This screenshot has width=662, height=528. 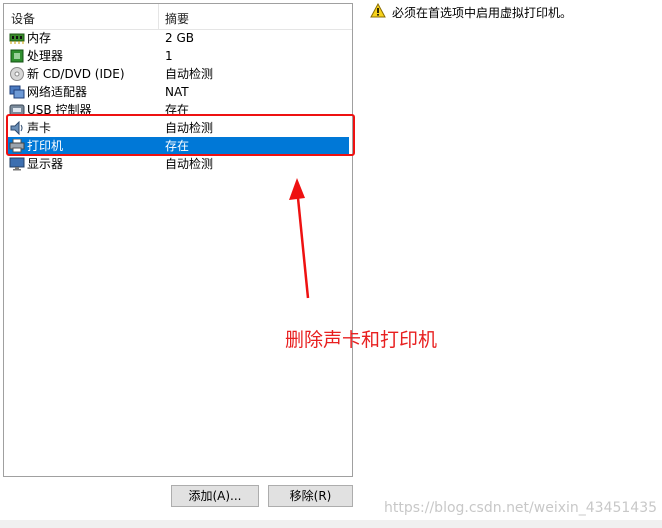 What do you see at coordinates (521, 508) in the screenshot?
I see `watermark: https://blog.csdn.net/weixin_43451435` at bounding box center [521, 508].